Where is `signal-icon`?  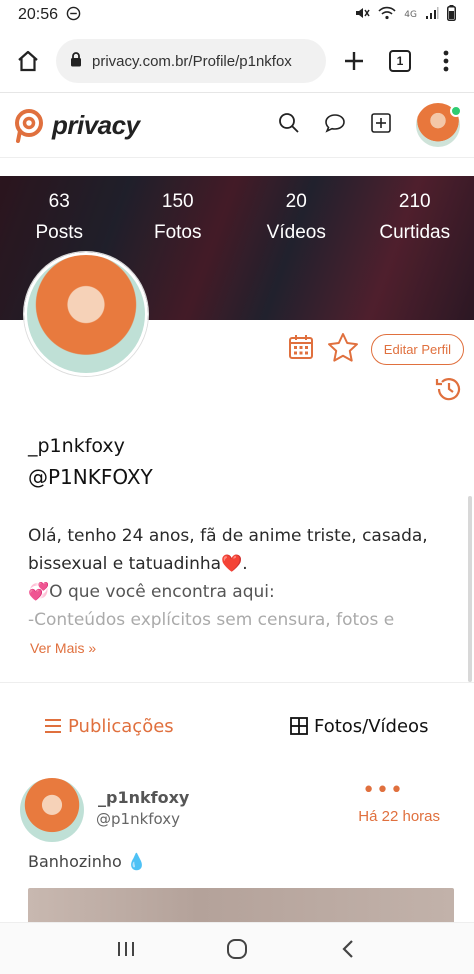
signal-icon is located at coordinates (432, 15).